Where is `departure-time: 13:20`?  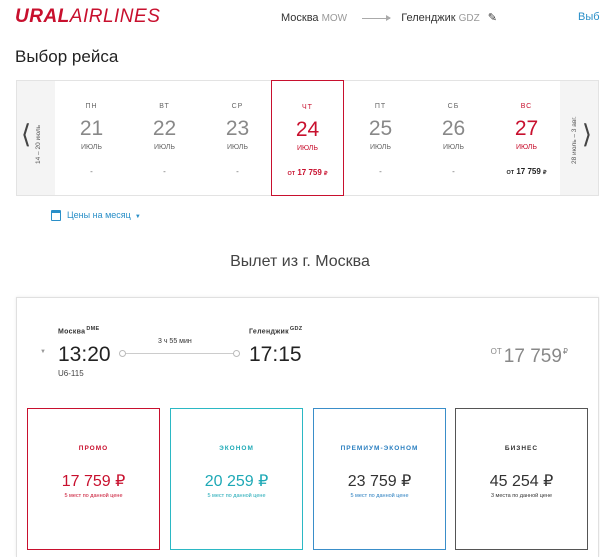
departure-time: 13:20 is located at coordinates (84, 354).